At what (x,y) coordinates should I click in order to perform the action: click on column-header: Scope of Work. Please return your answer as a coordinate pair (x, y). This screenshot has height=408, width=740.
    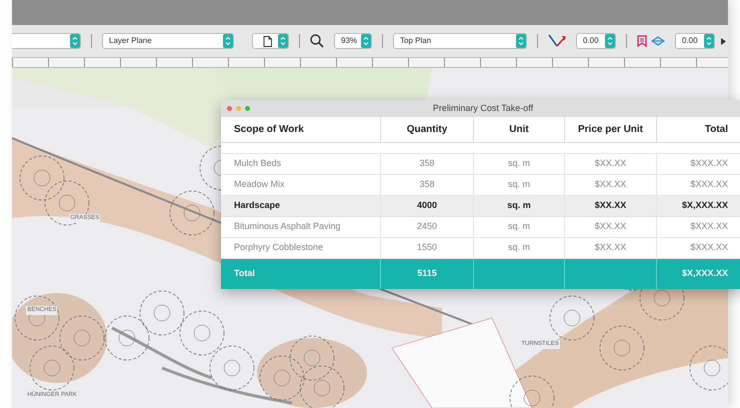
    Looking at the image, I should click on (301, 129).